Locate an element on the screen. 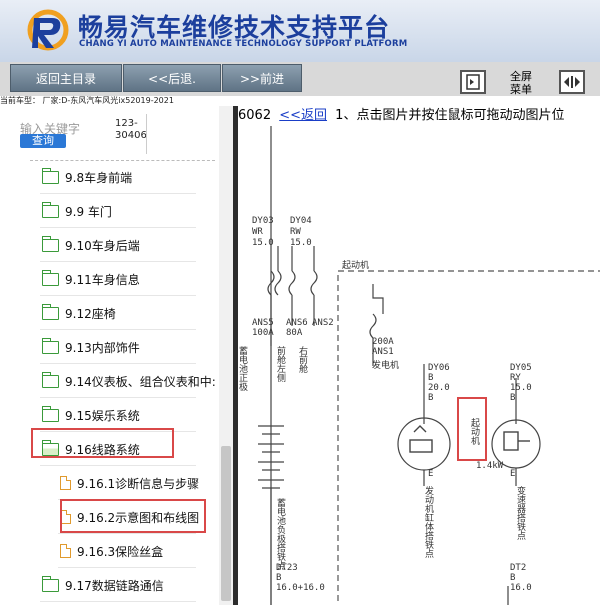 The image size is (600, 605). harness-label: 起动机 is located at coordinates (355, 265).